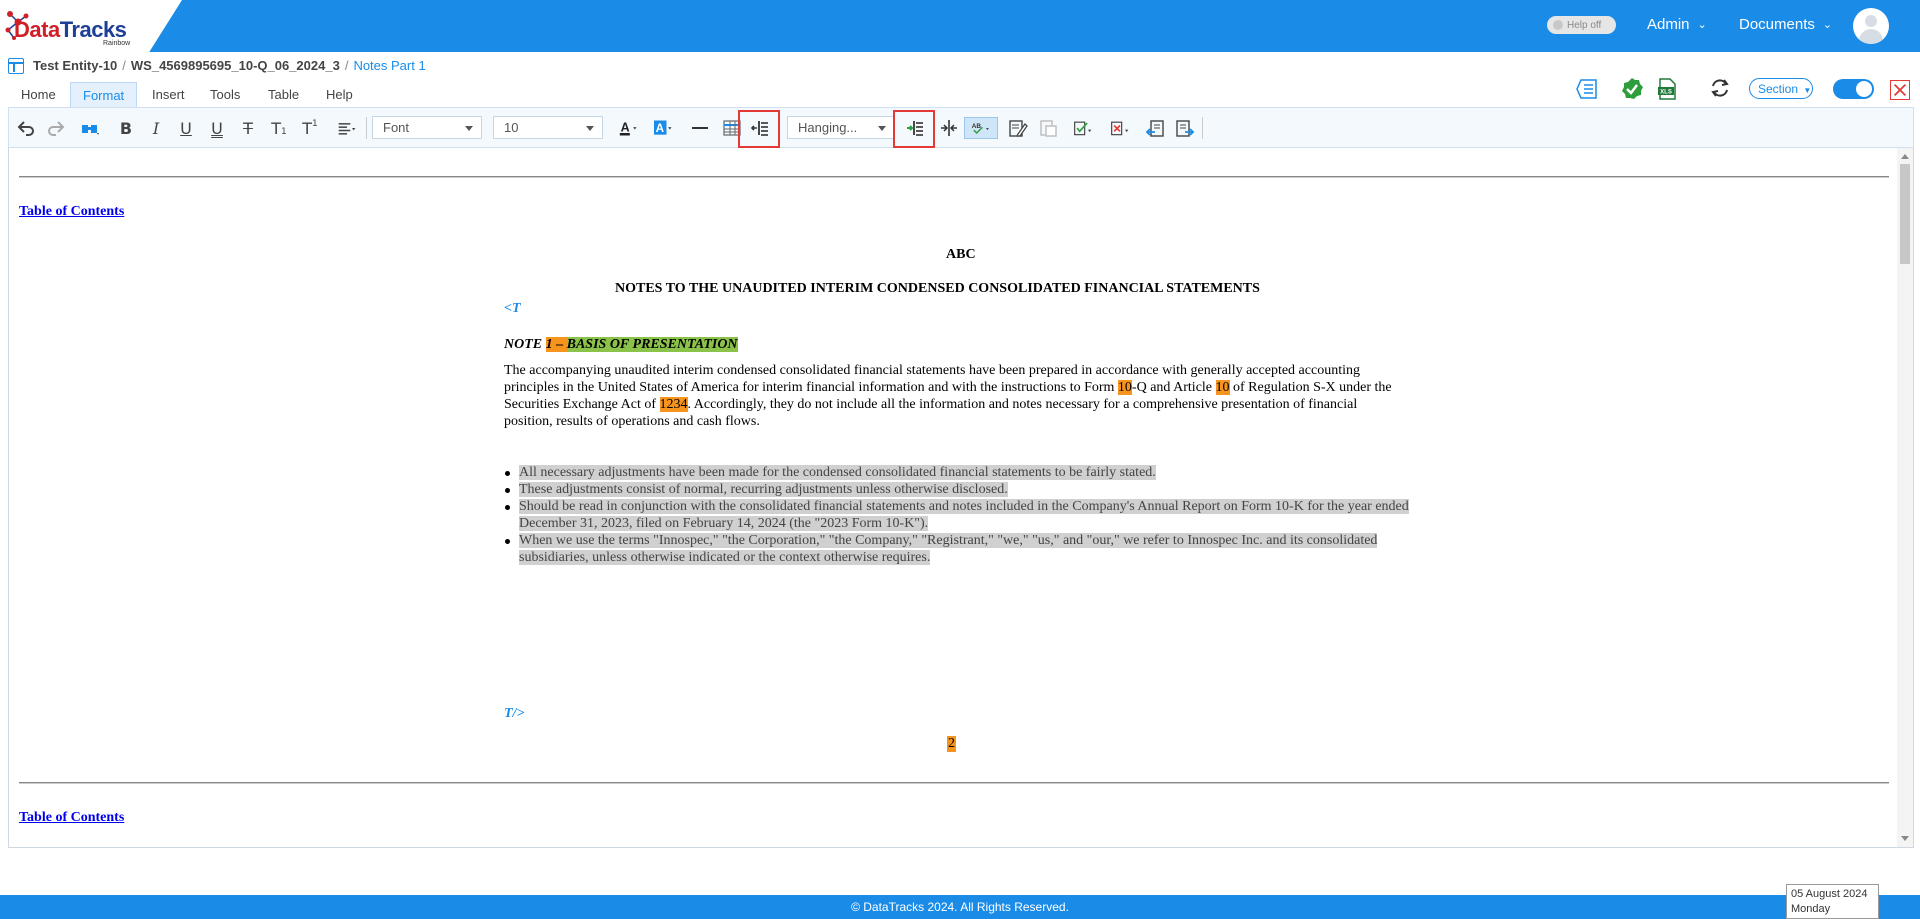  What do you see at coordinates (90, 128) in the screenshot?
I see `find-replace-icon` at bounding box center [90, 128].